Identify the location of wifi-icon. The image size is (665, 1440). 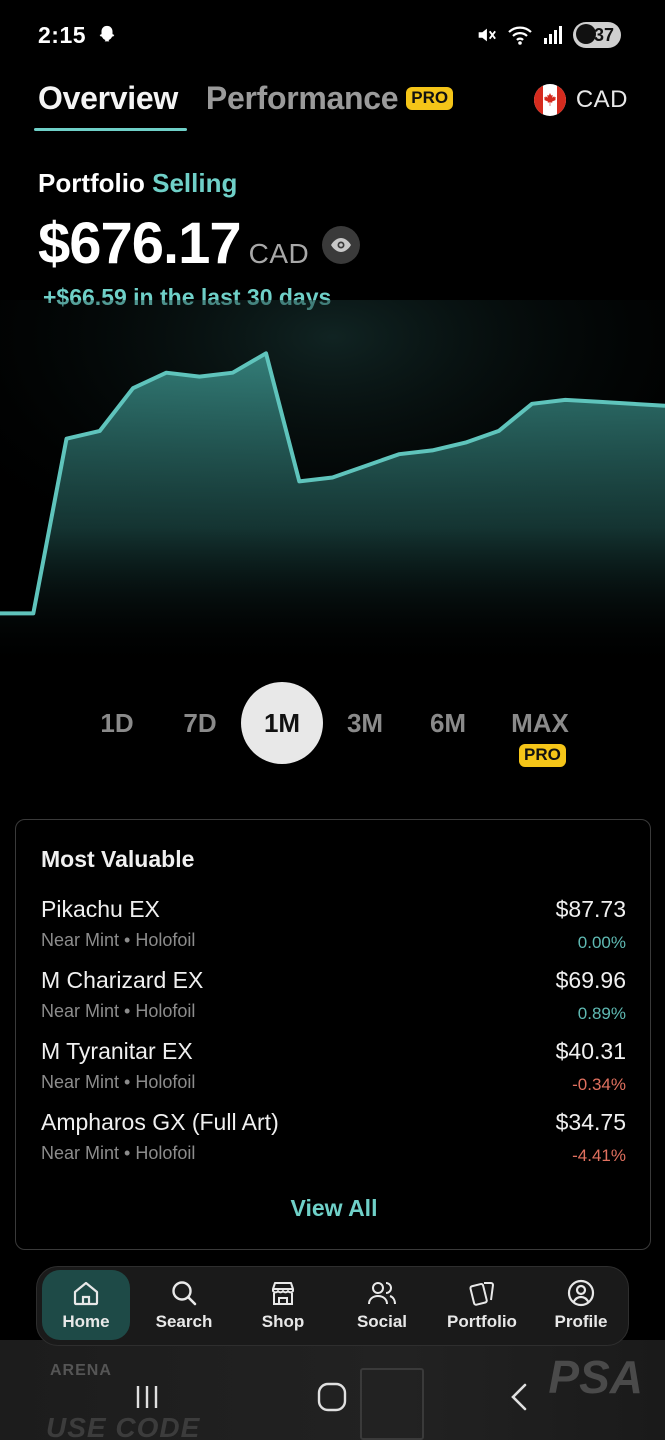
(520, 35).